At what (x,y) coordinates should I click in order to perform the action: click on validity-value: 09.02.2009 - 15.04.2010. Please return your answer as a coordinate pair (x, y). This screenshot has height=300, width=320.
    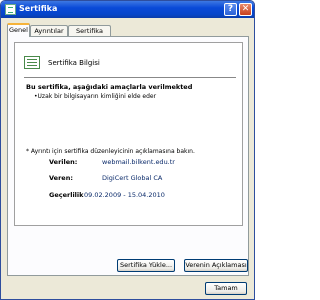
    Looking at the image, I should click on (124, 195).